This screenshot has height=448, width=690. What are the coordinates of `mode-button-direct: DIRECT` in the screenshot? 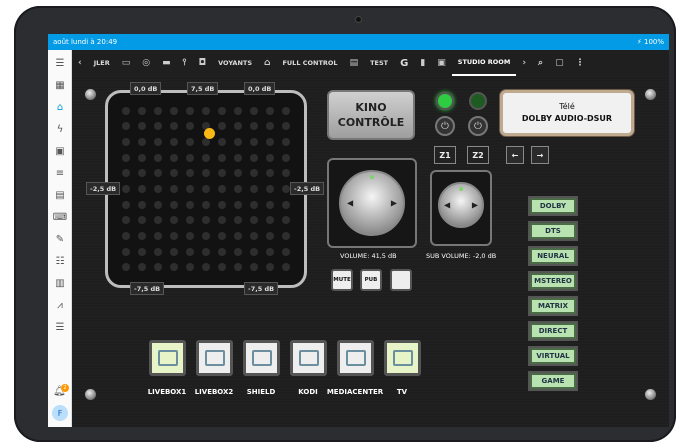 It's located at (553, 331).